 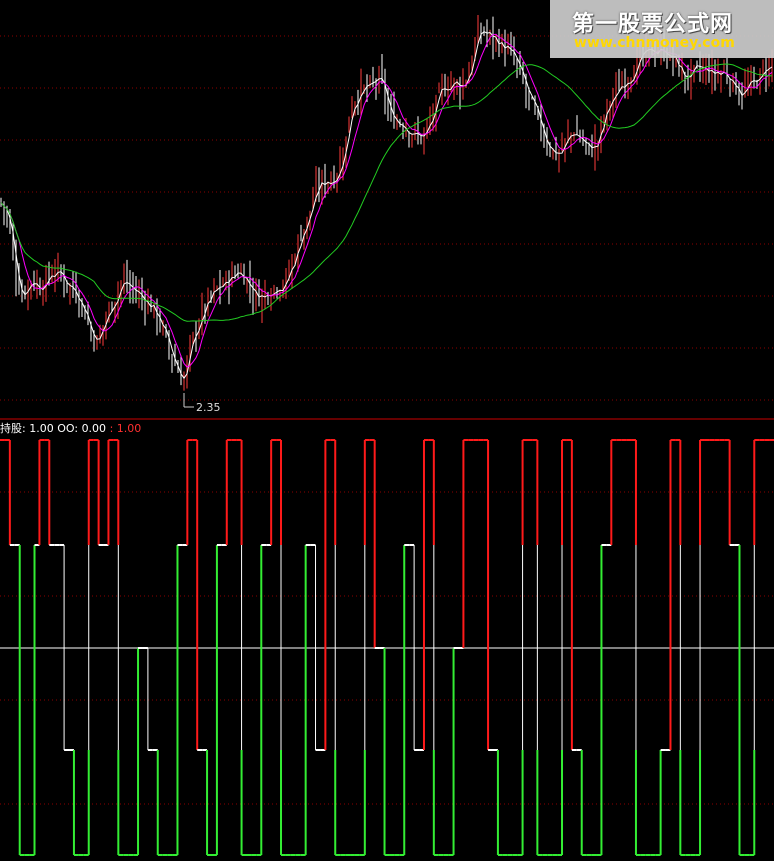 I want to click on legend-value-holding: 1.00, so click(x=41, y=428).